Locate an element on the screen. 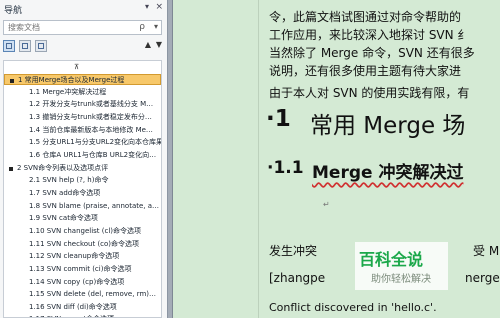 The image size is (500, 318). paragraph-line: Conflict discovered in 'hello.c'. is located at coordinates (353, 307).